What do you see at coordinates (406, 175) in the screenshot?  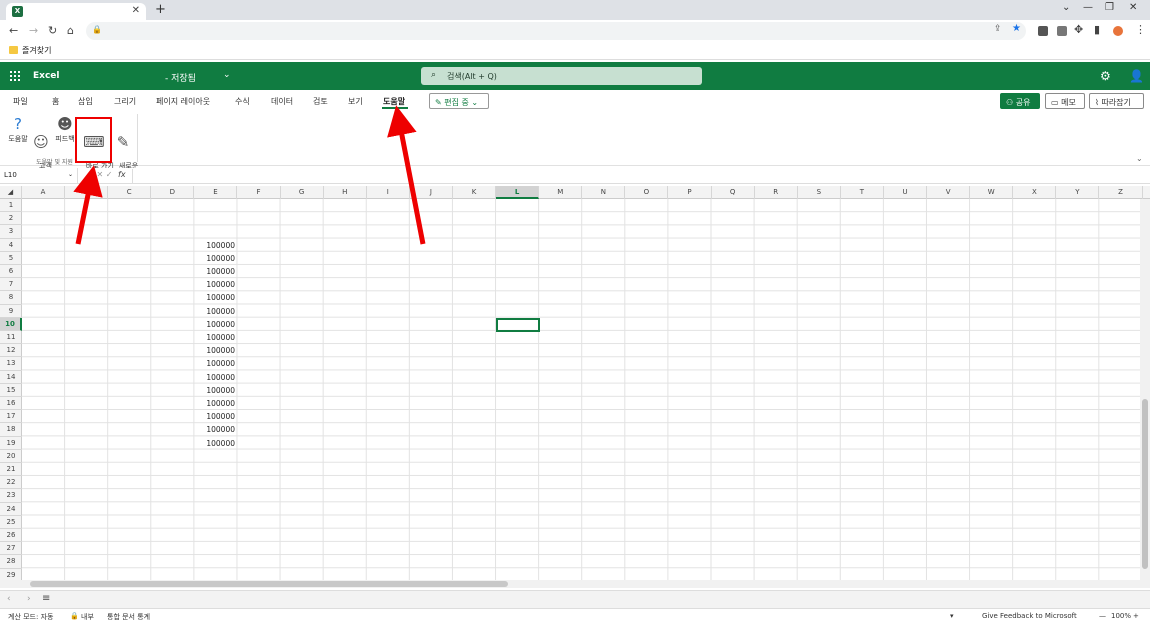 I see `arrow-to-help-tab-icon` at bounding box center [406, 175].